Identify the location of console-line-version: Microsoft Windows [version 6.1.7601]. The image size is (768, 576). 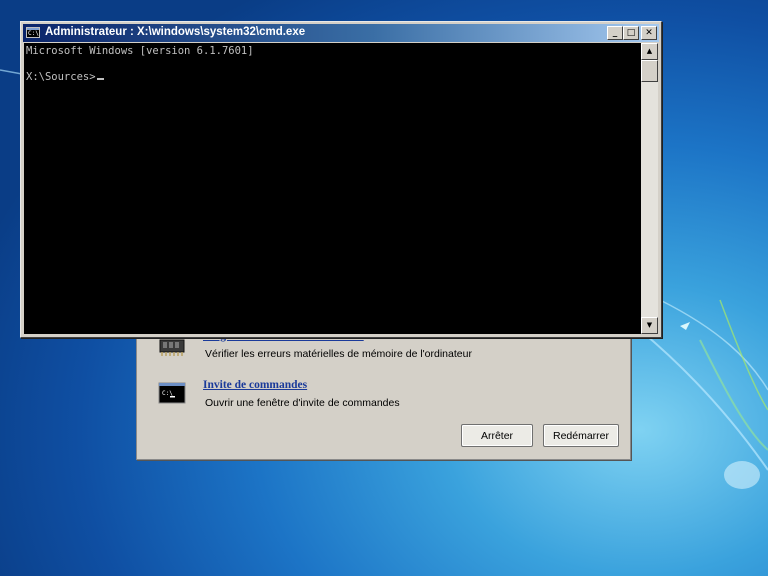
(140, 51).